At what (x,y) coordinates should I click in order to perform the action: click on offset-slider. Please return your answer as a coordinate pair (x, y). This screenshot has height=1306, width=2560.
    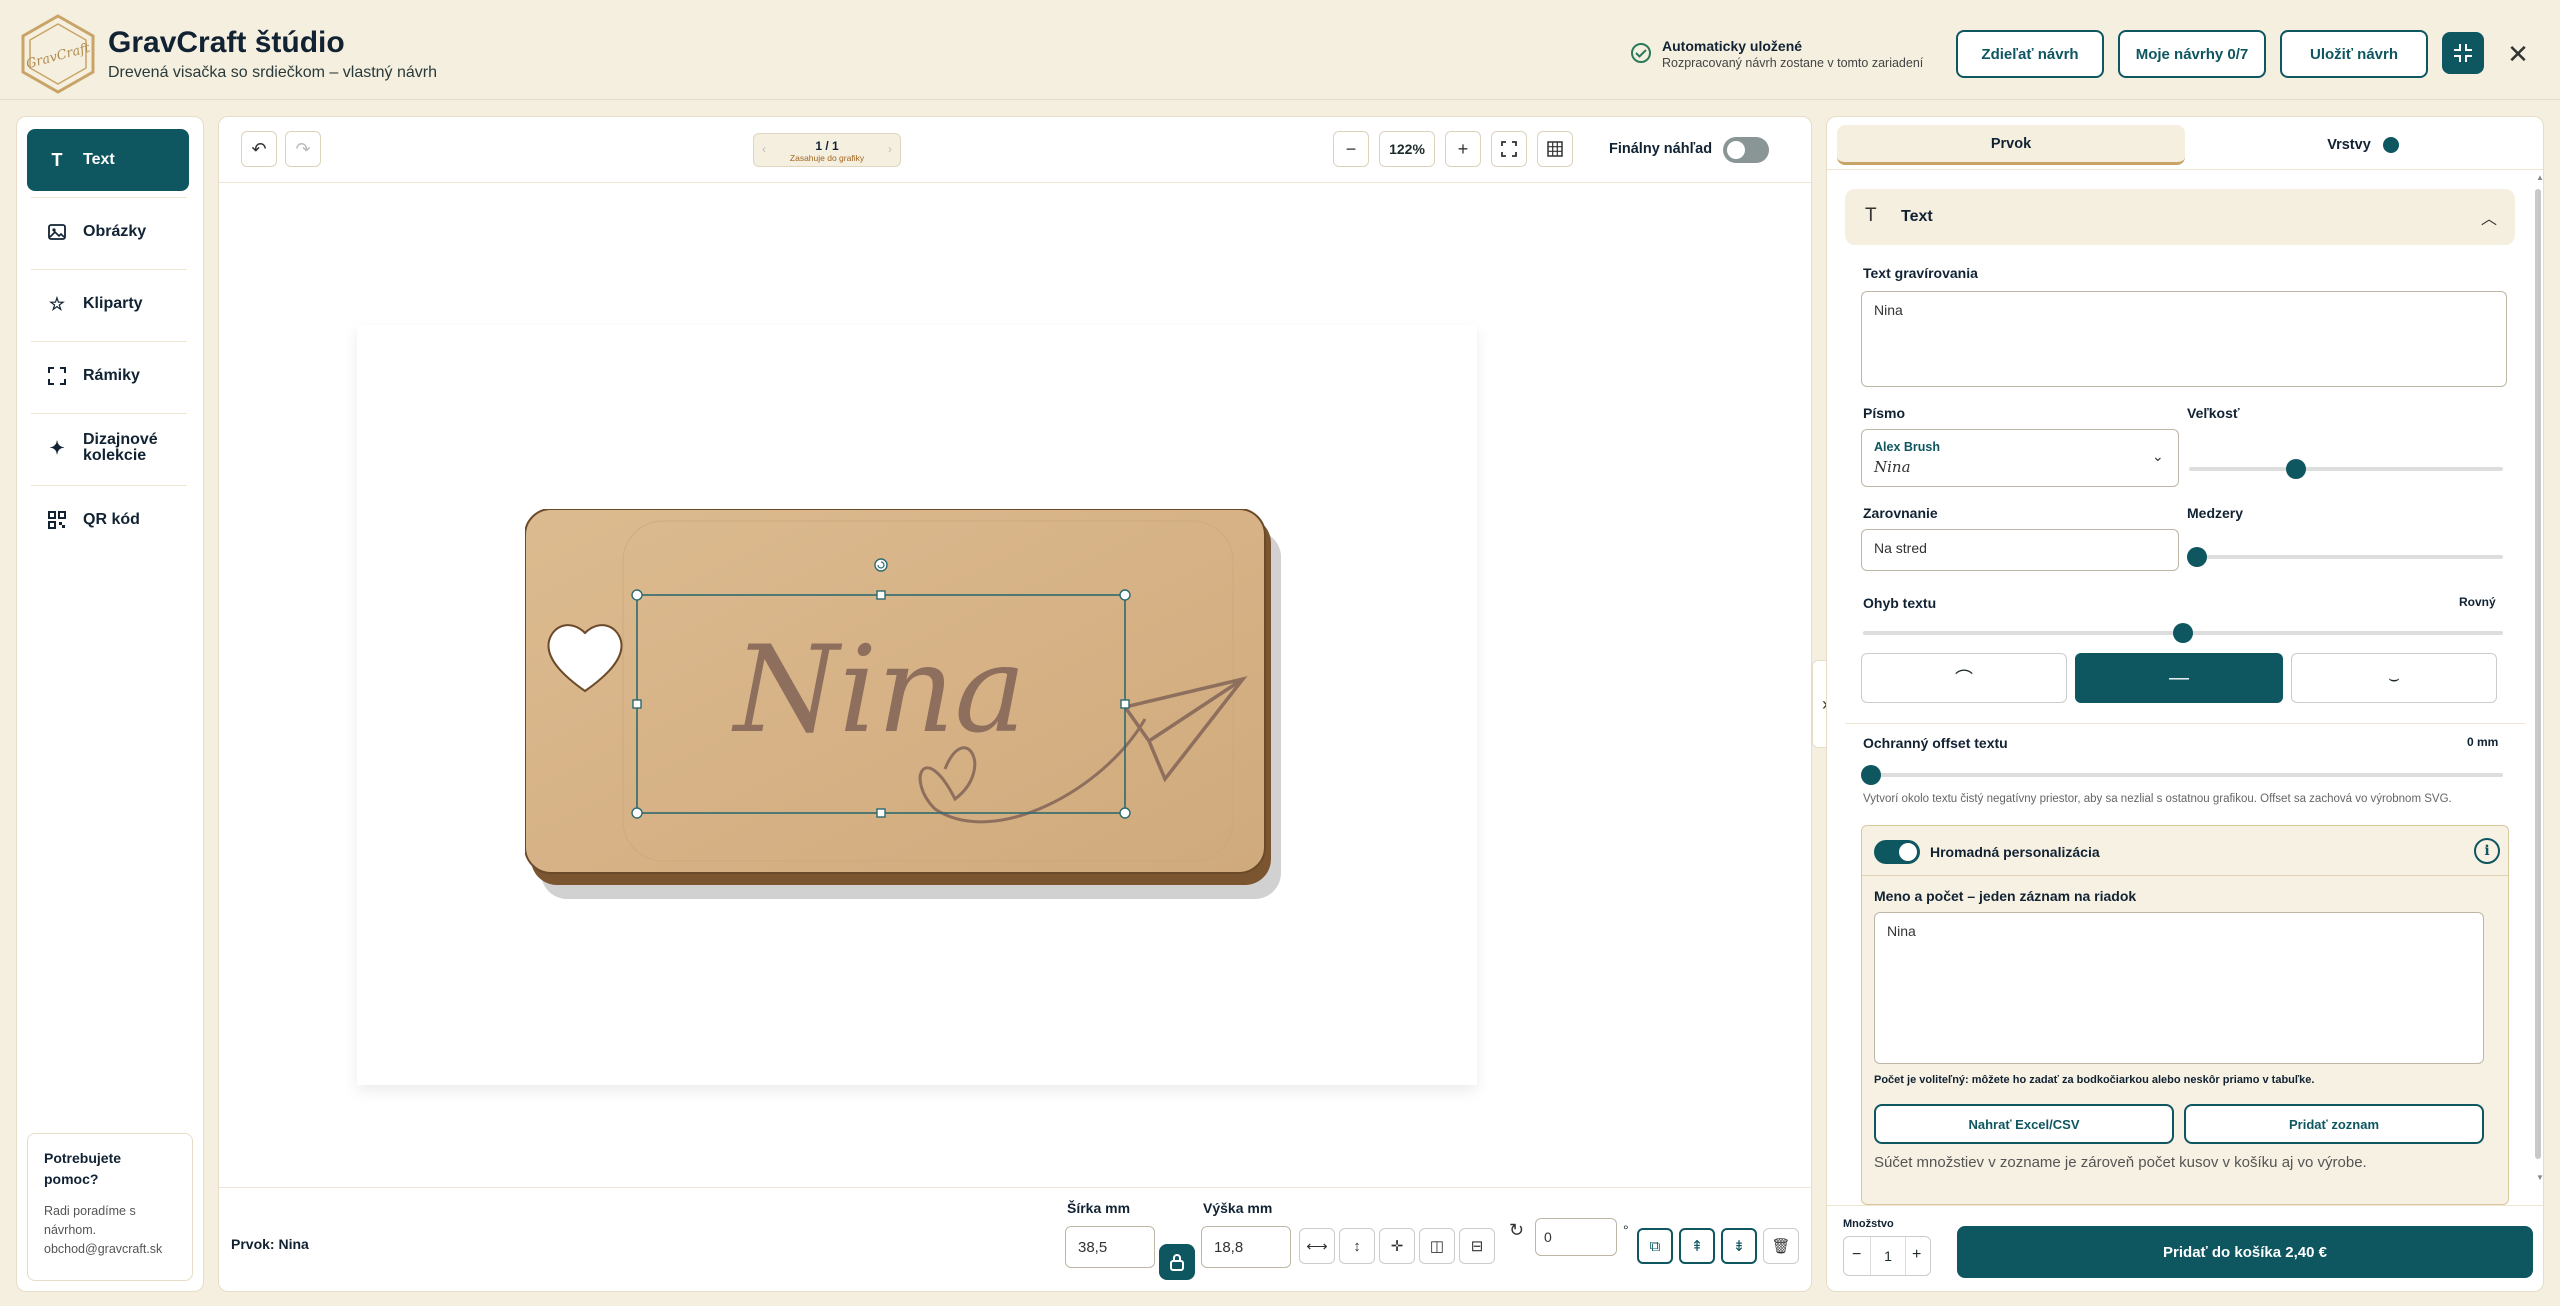
    Looking at the image, I should click on (2182, 775).